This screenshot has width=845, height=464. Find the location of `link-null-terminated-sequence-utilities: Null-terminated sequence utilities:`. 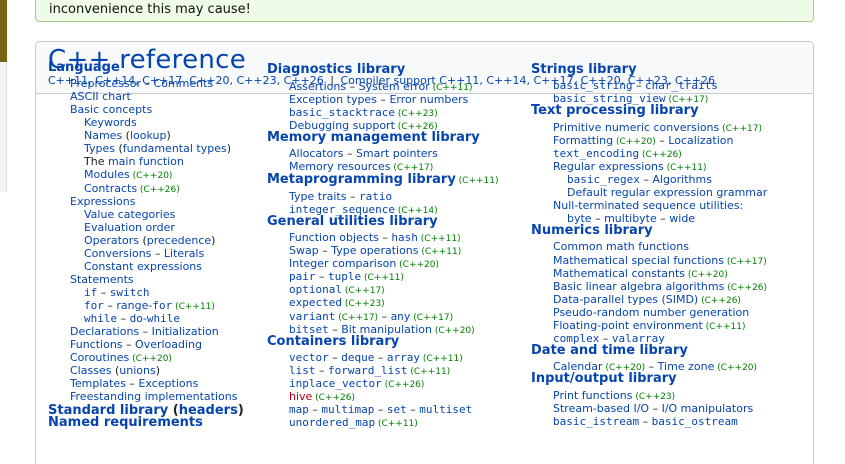

link-null-terminated-sequence-utilities: Null-terminated sequence utilities: is located at coordinates (648, 205).